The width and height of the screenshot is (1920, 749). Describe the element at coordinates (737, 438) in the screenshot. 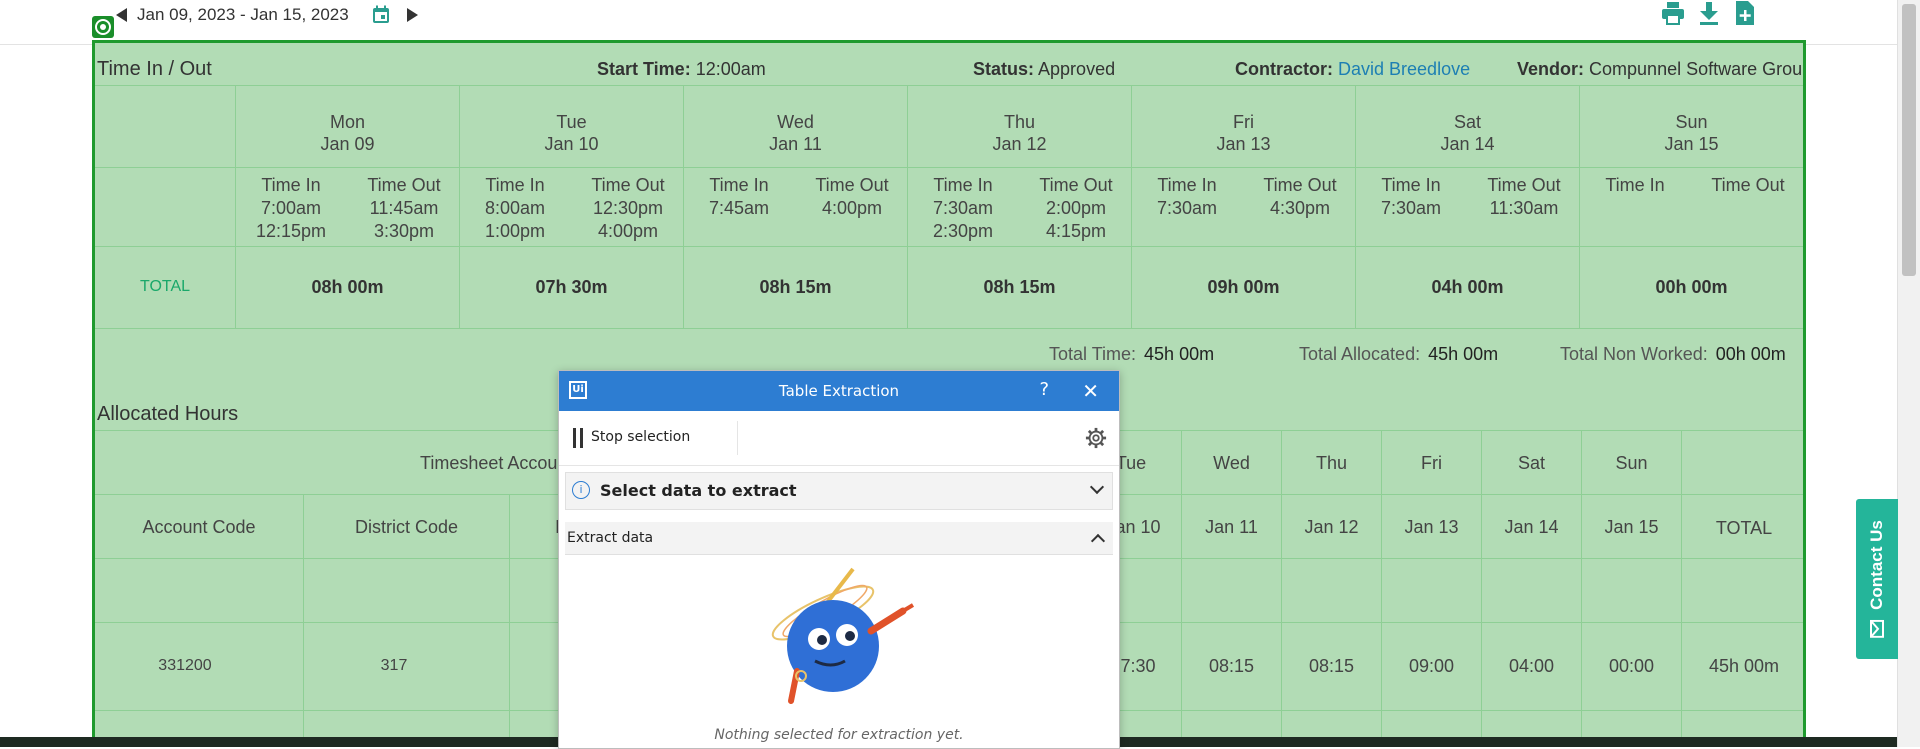

I see `toolbar-divider` at that location.